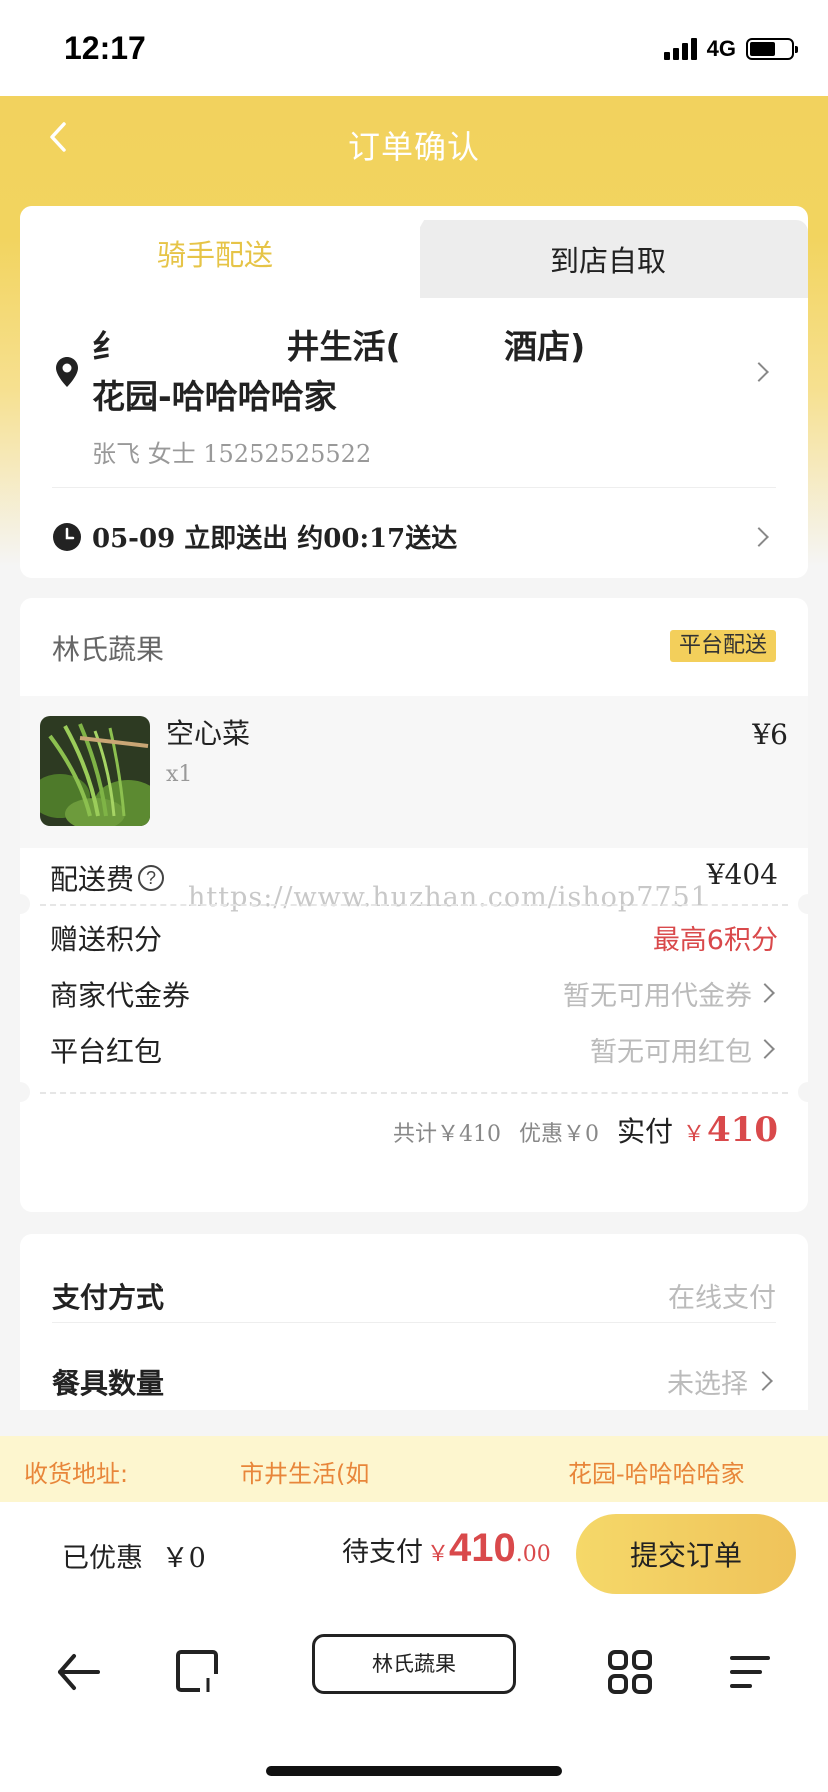 The width and height of the screenshot is (828, 1792). Describe the element at coordinates (694, 1134) in the screenshot. I see `paid-currency: ￥` at that location.